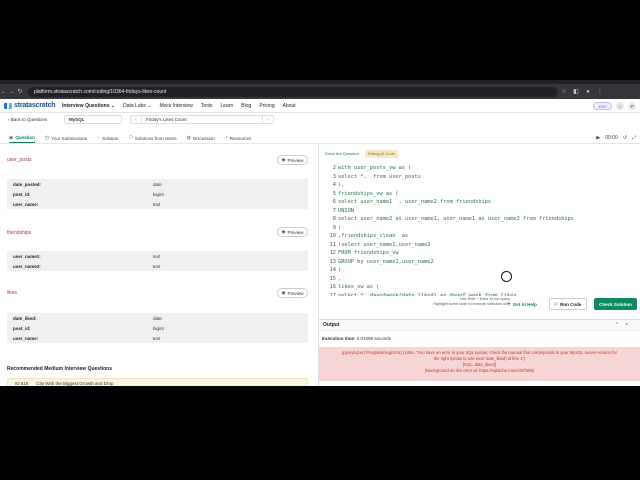 The height and width of the screenshot is (480, 640). Describe the element at coordinates (227, 106) in the screenshot. I see `nav-learn: Learn` at that location.